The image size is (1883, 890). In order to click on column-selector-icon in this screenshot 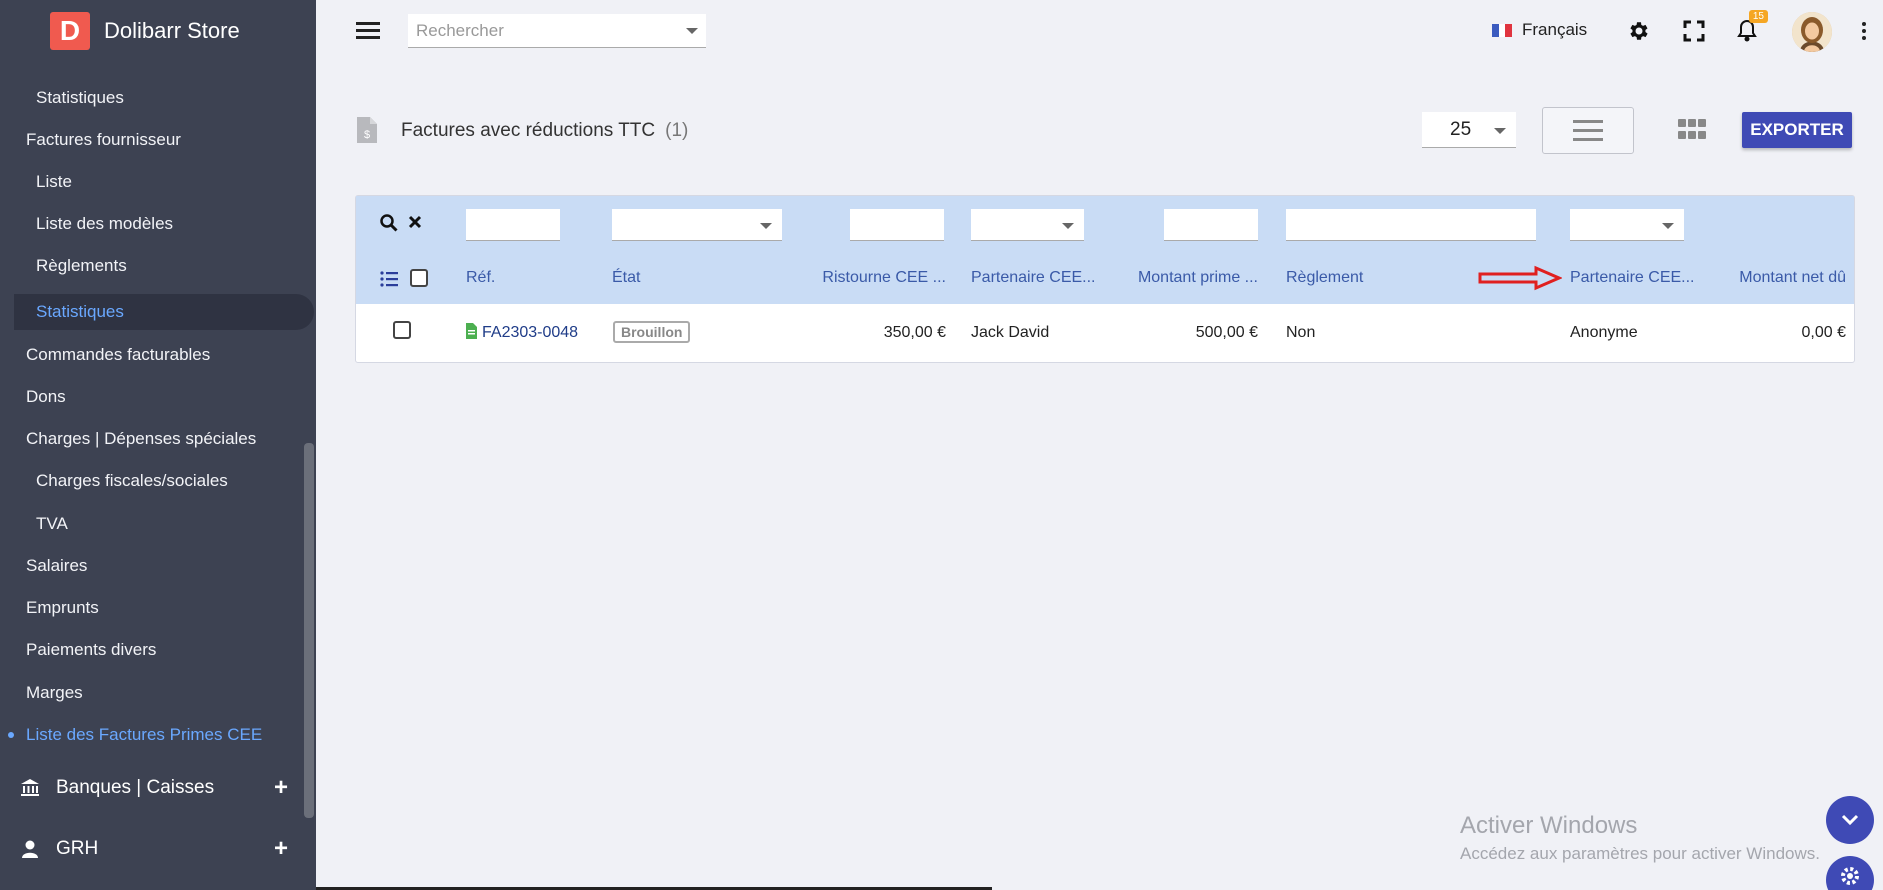, I will do `click(389, 281)`.